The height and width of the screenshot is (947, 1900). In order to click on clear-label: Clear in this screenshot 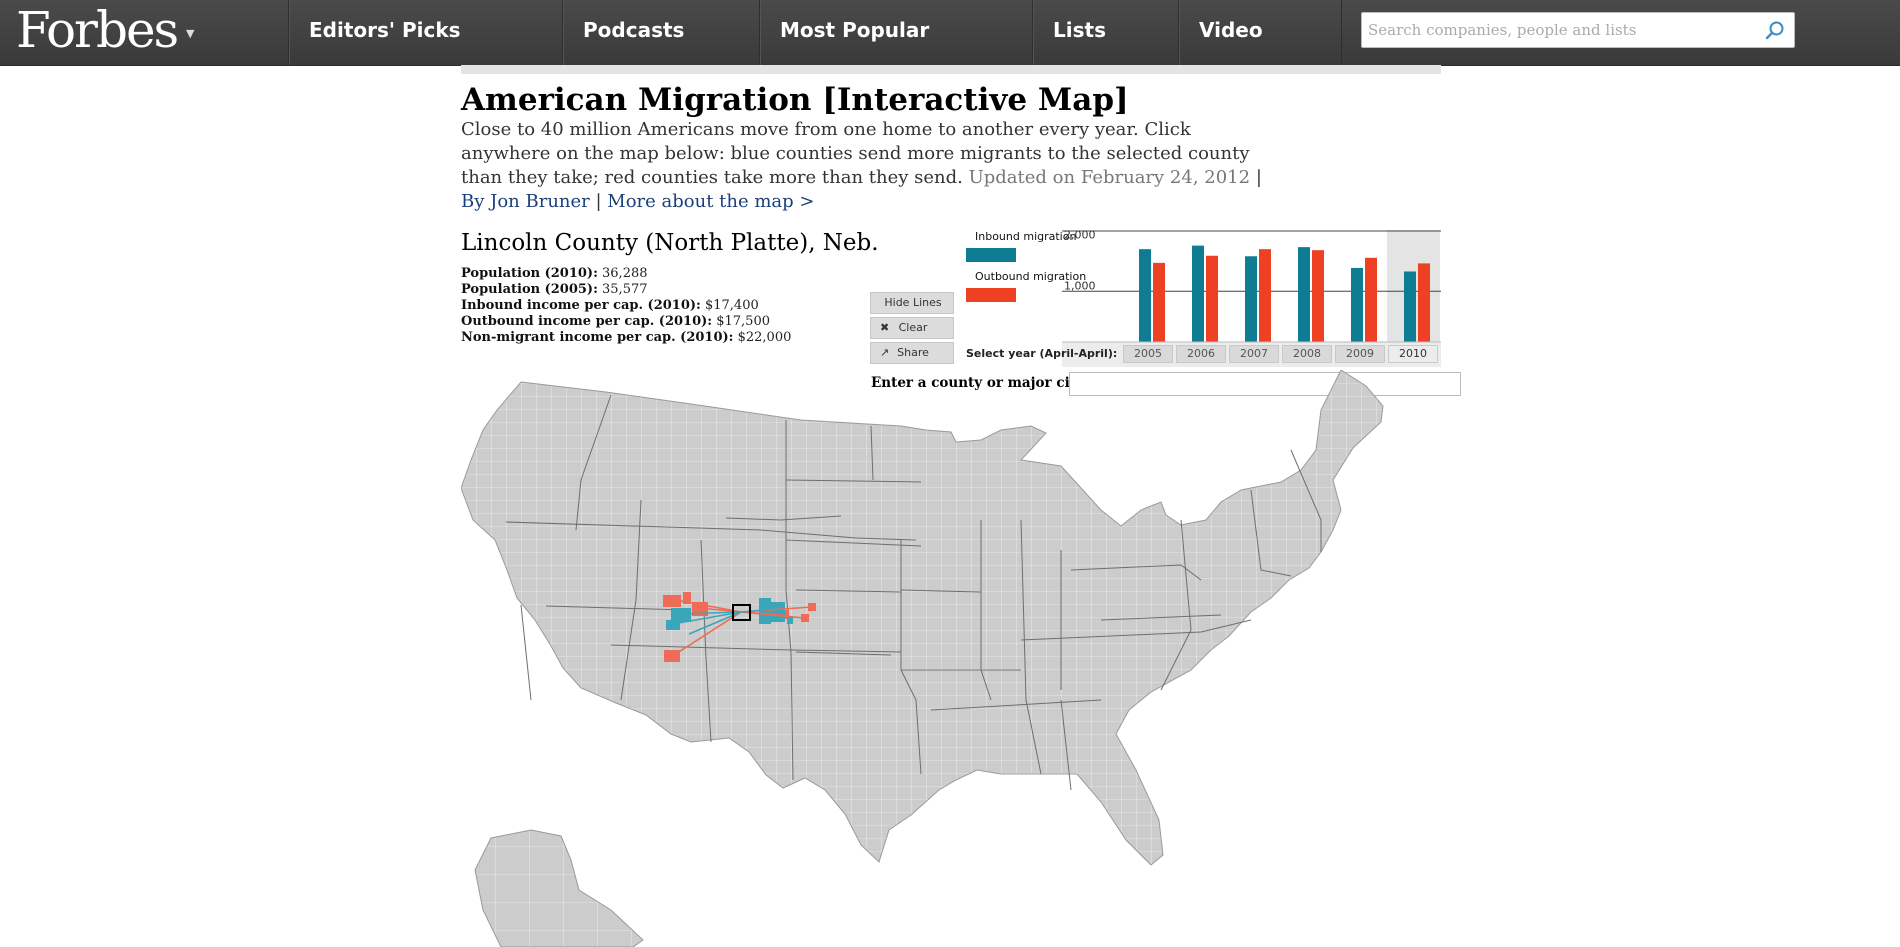, I will do `click(913, 327)`.